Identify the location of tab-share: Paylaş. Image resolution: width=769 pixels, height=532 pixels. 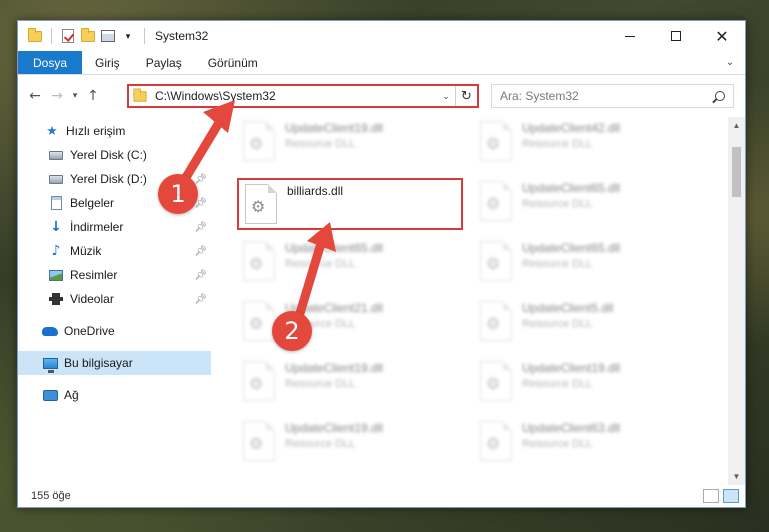
(164, 62).